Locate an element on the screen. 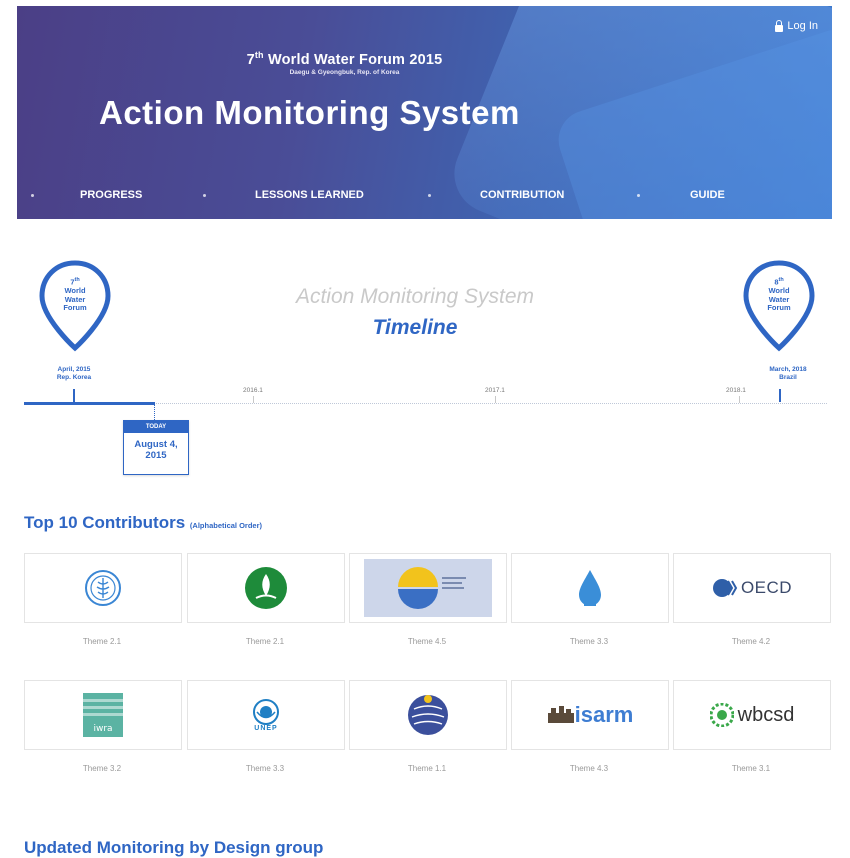  banner-logo-icon is located at coordinates (428, 588).